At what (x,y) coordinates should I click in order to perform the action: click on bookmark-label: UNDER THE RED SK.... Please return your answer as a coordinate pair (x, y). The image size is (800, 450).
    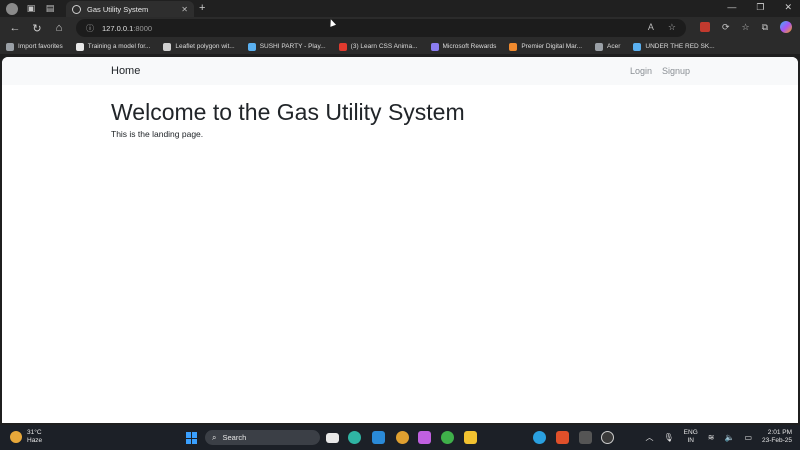
    Looking at the image, I should click on (680, 46).